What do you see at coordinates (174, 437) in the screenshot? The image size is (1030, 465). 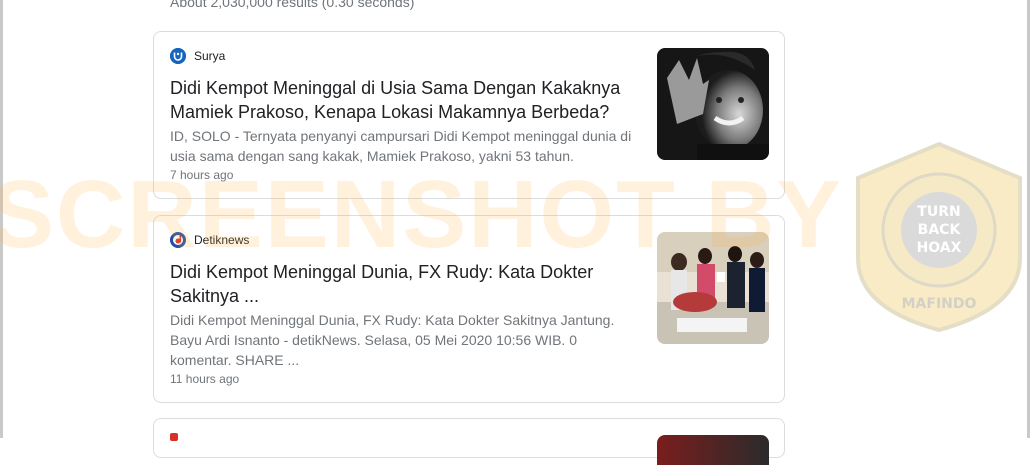 I see `news-favicon-icon` at bounding box center [174, 437].